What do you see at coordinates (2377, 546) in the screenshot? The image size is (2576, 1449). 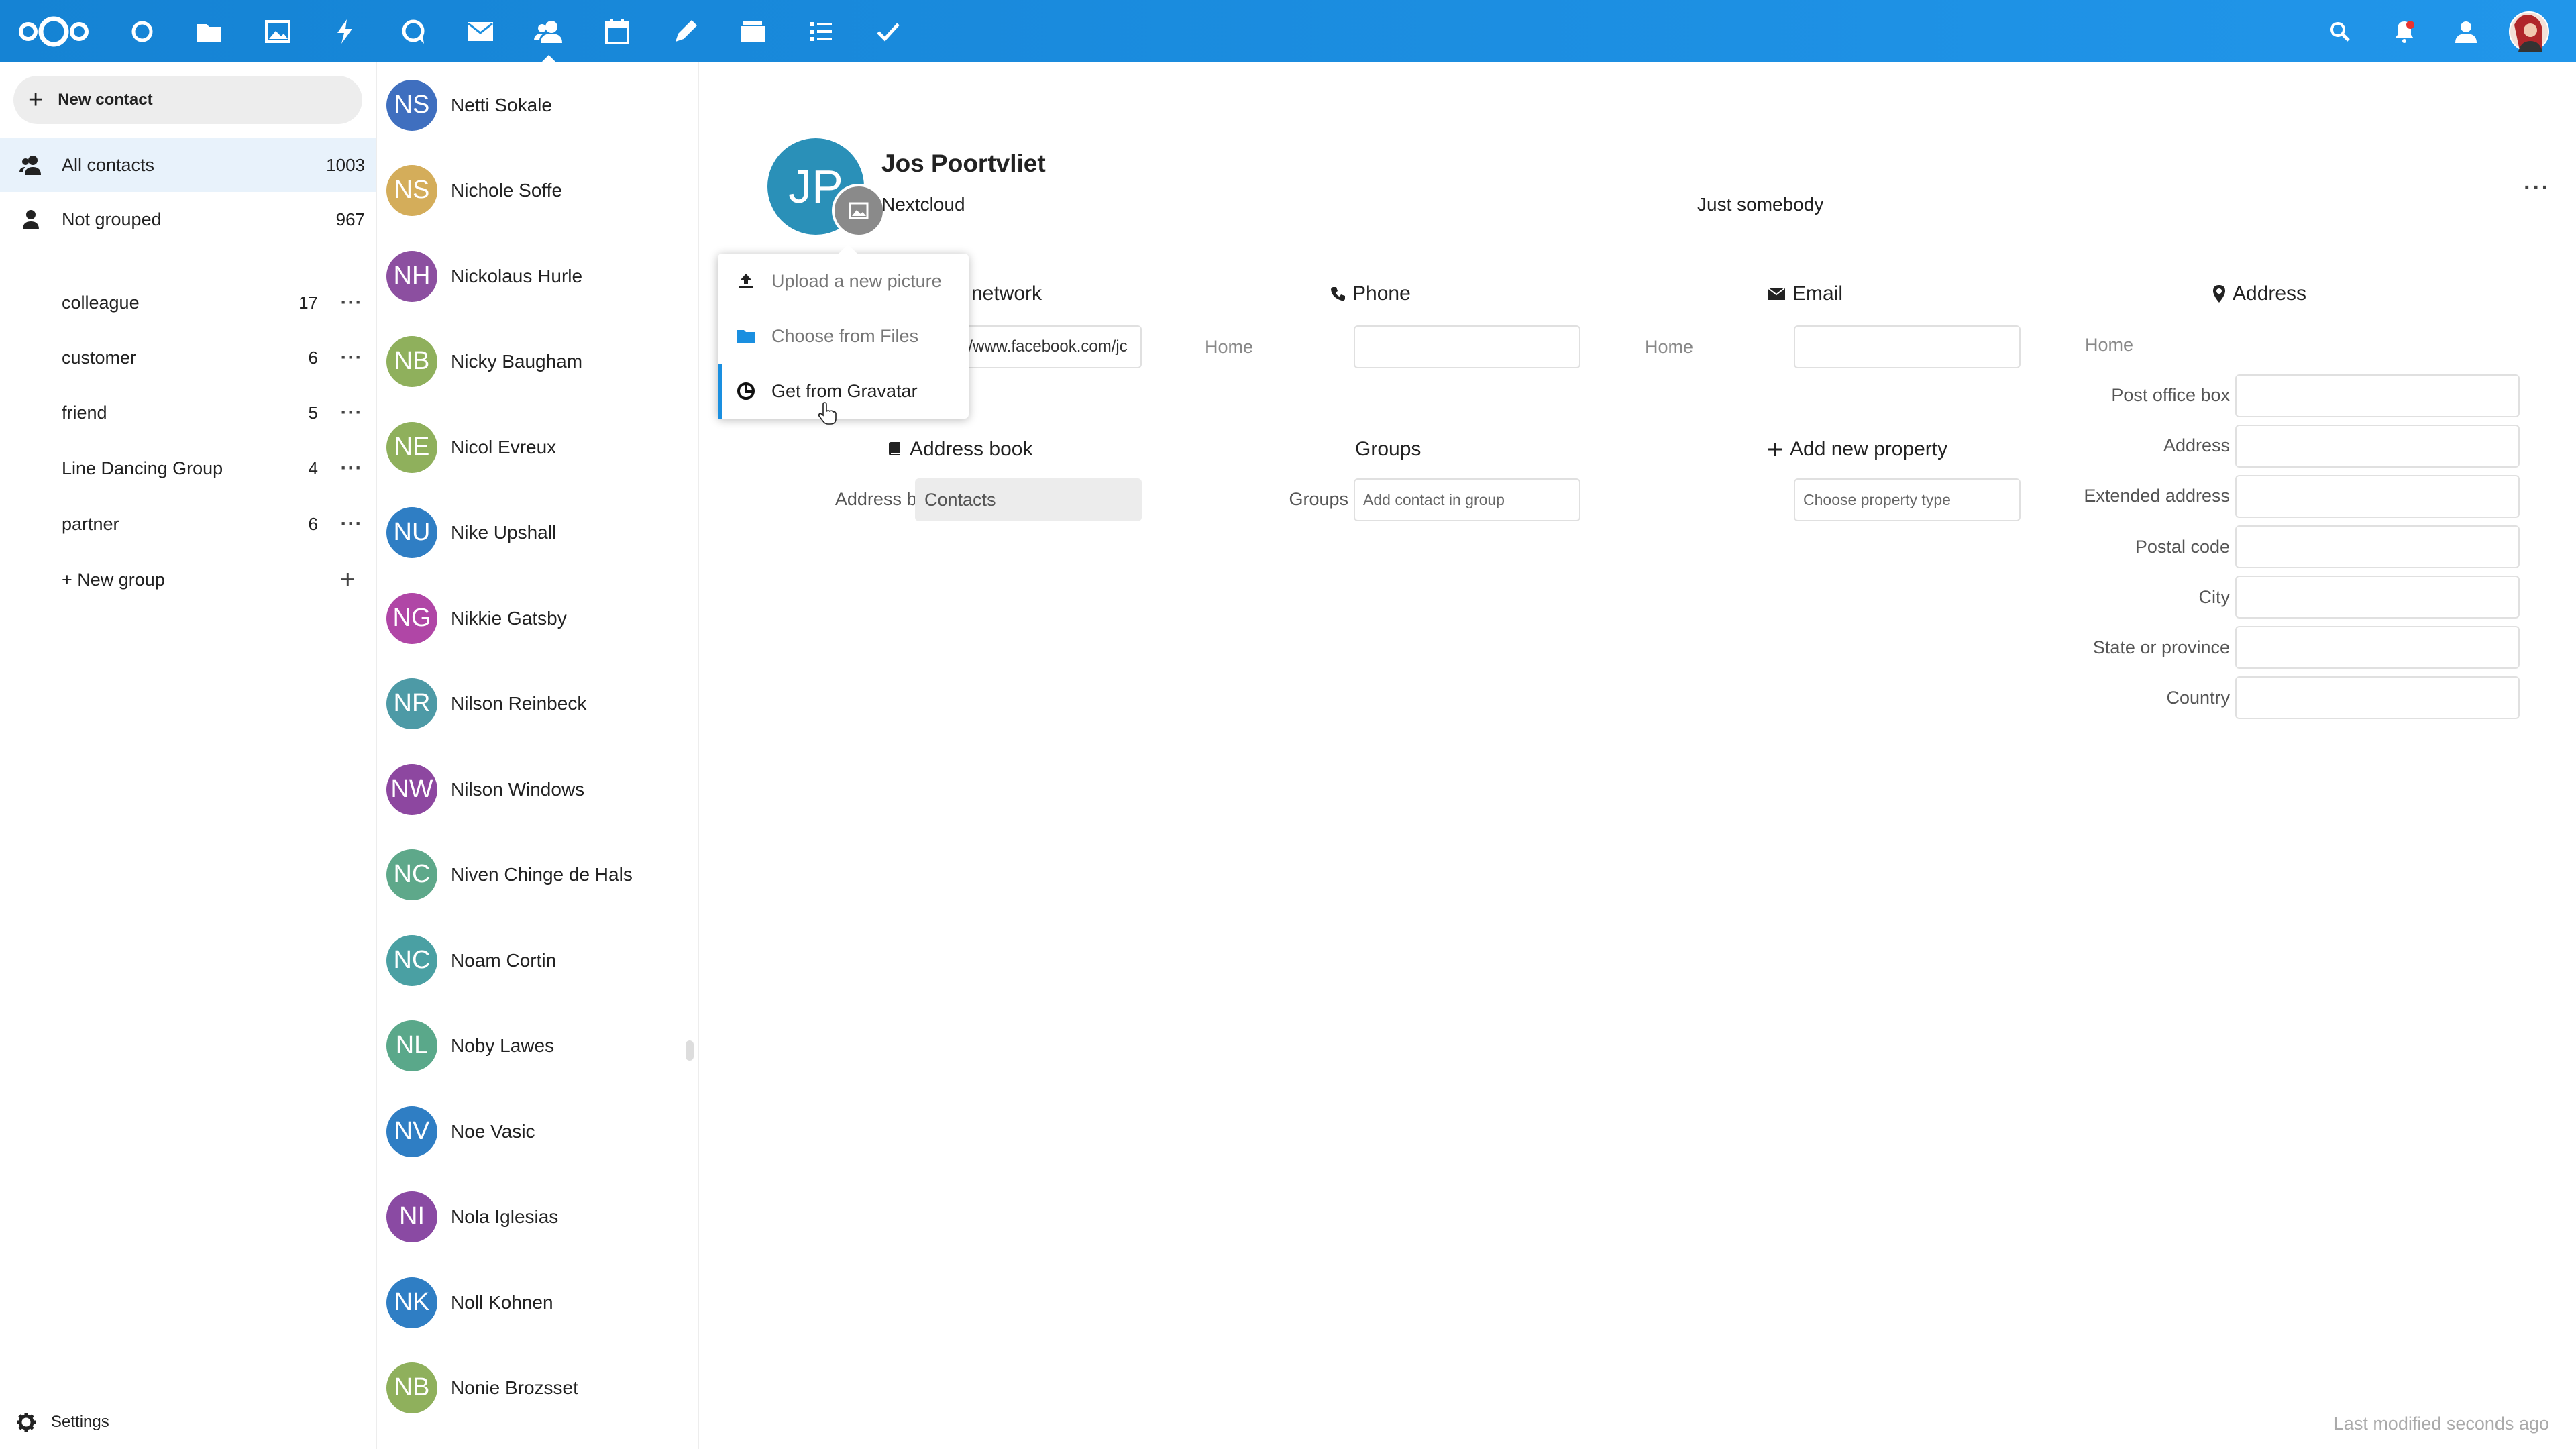 I see `postal-code-input` at bounding box center [2377, 546].